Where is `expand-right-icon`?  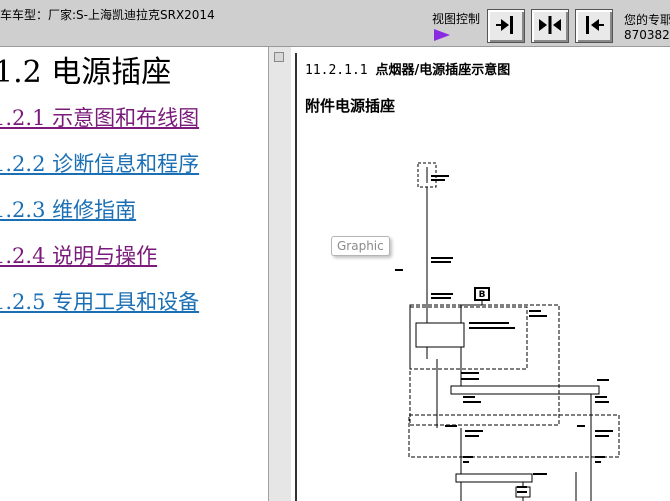
expand-right-icon is located at coordinates (504, 25).